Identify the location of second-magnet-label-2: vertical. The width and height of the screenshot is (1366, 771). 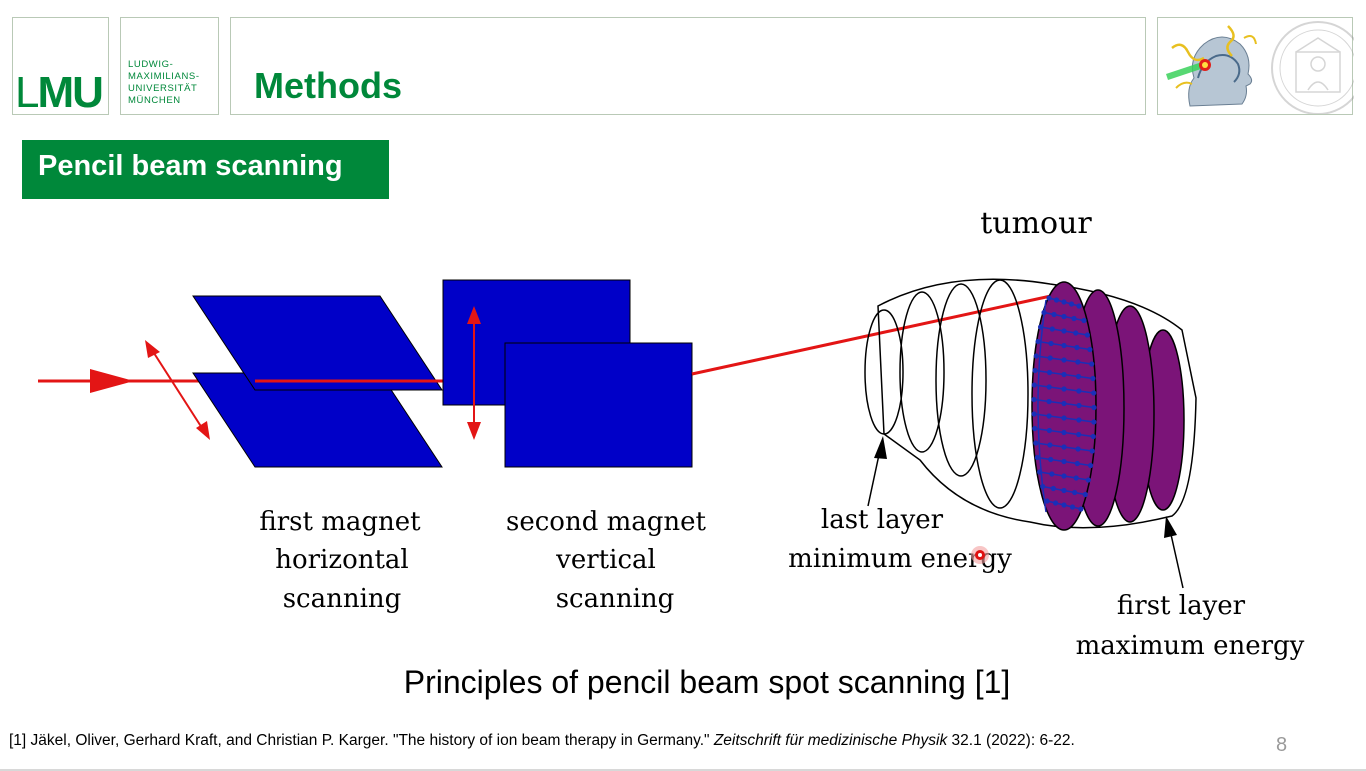
(605, 560).